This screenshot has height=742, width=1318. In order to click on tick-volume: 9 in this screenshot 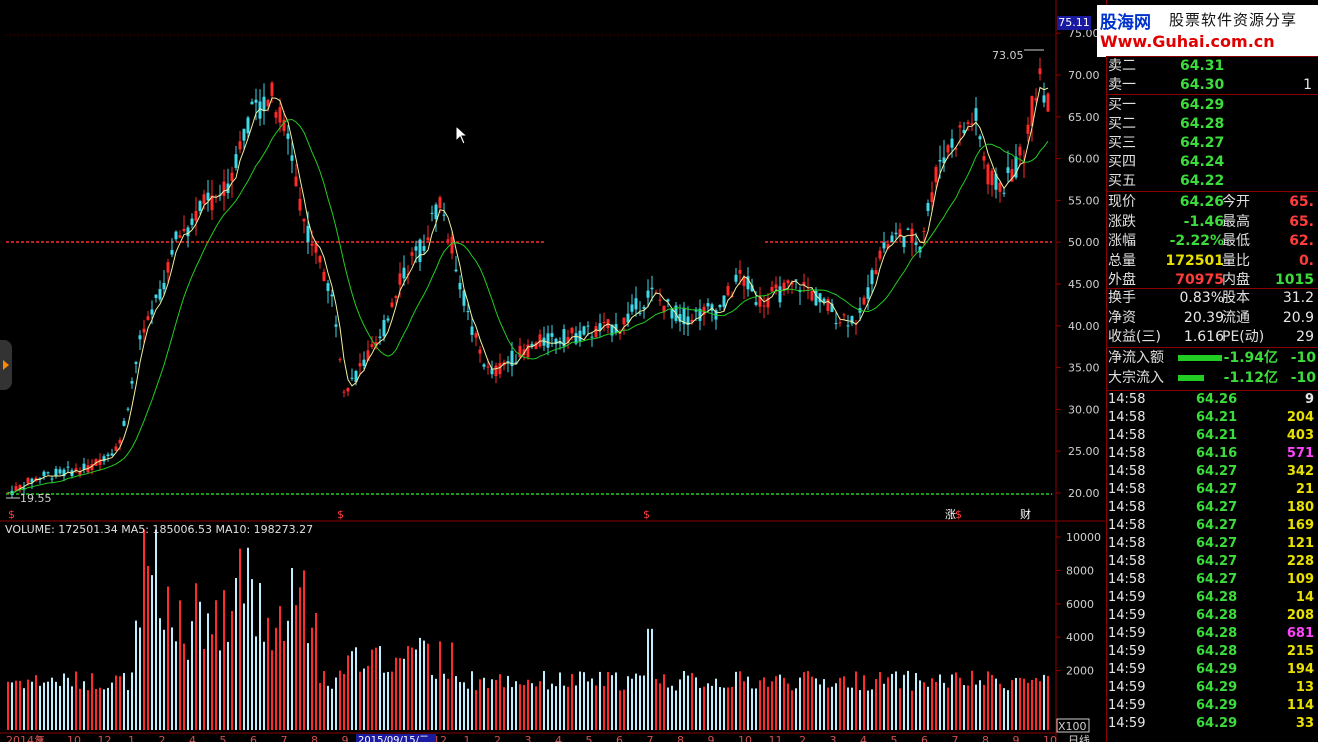, I will do `click(1309, 399)`.